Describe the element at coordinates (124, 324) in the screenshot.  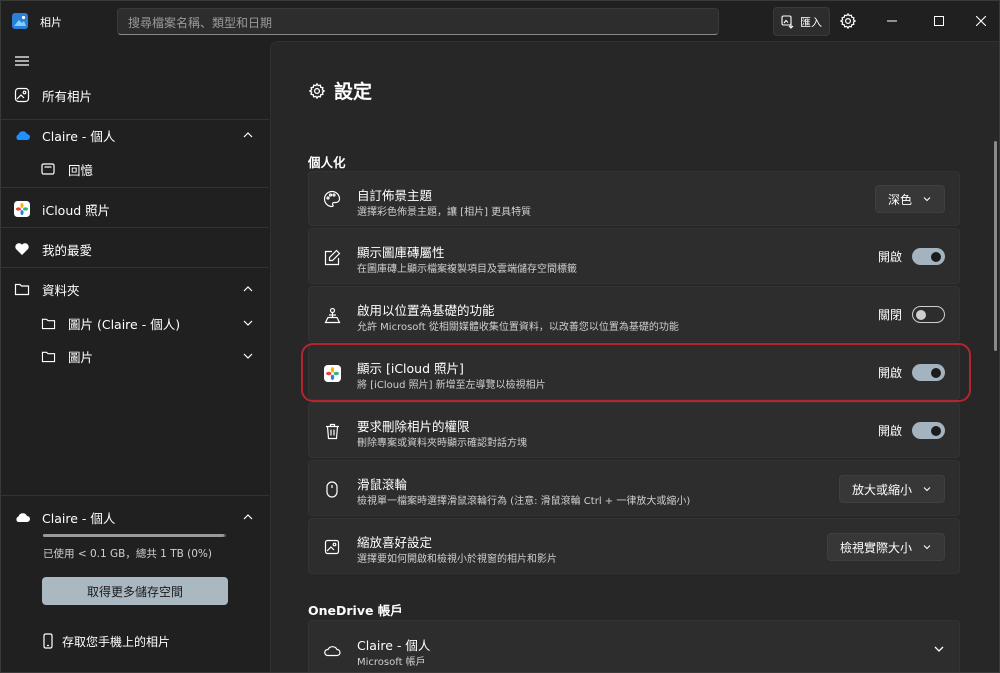
I see `sidebar-item-label: 圖片 (Claire - 個人)` at that location.